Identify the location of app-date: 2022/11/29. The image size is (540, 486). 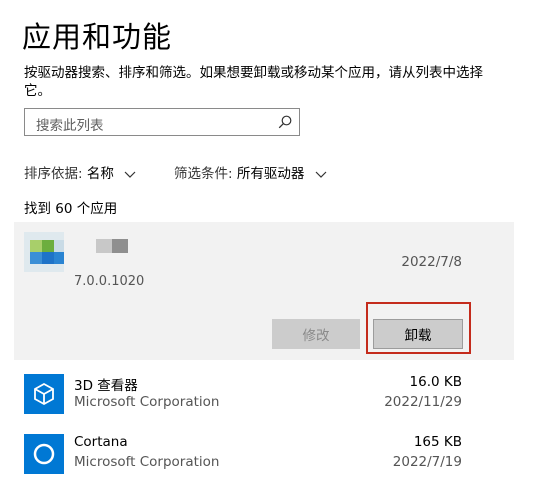
(423, 402).